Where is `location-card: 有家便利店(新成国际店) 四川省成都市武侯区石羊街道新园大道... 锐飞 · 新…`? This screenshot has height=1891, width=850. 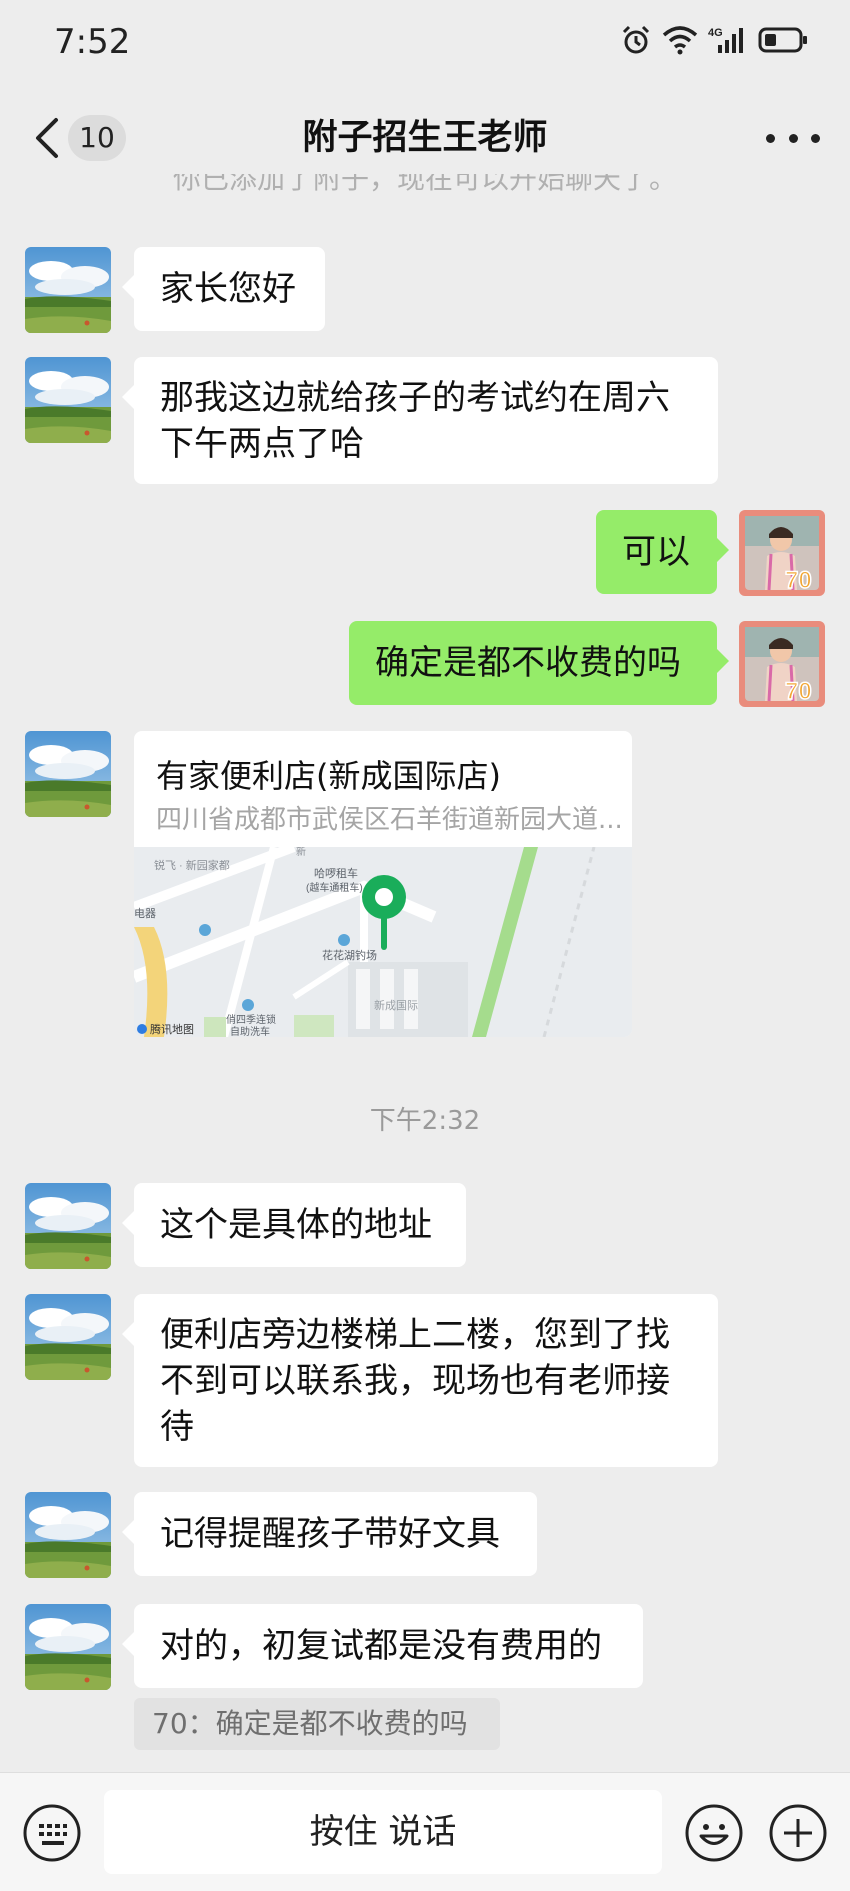 location-card: 有家便利店(新成国际店) 四川省成都市武侯区石羊街道新园大道... 锐飞 · 新… is located at coordinates (383, 884).